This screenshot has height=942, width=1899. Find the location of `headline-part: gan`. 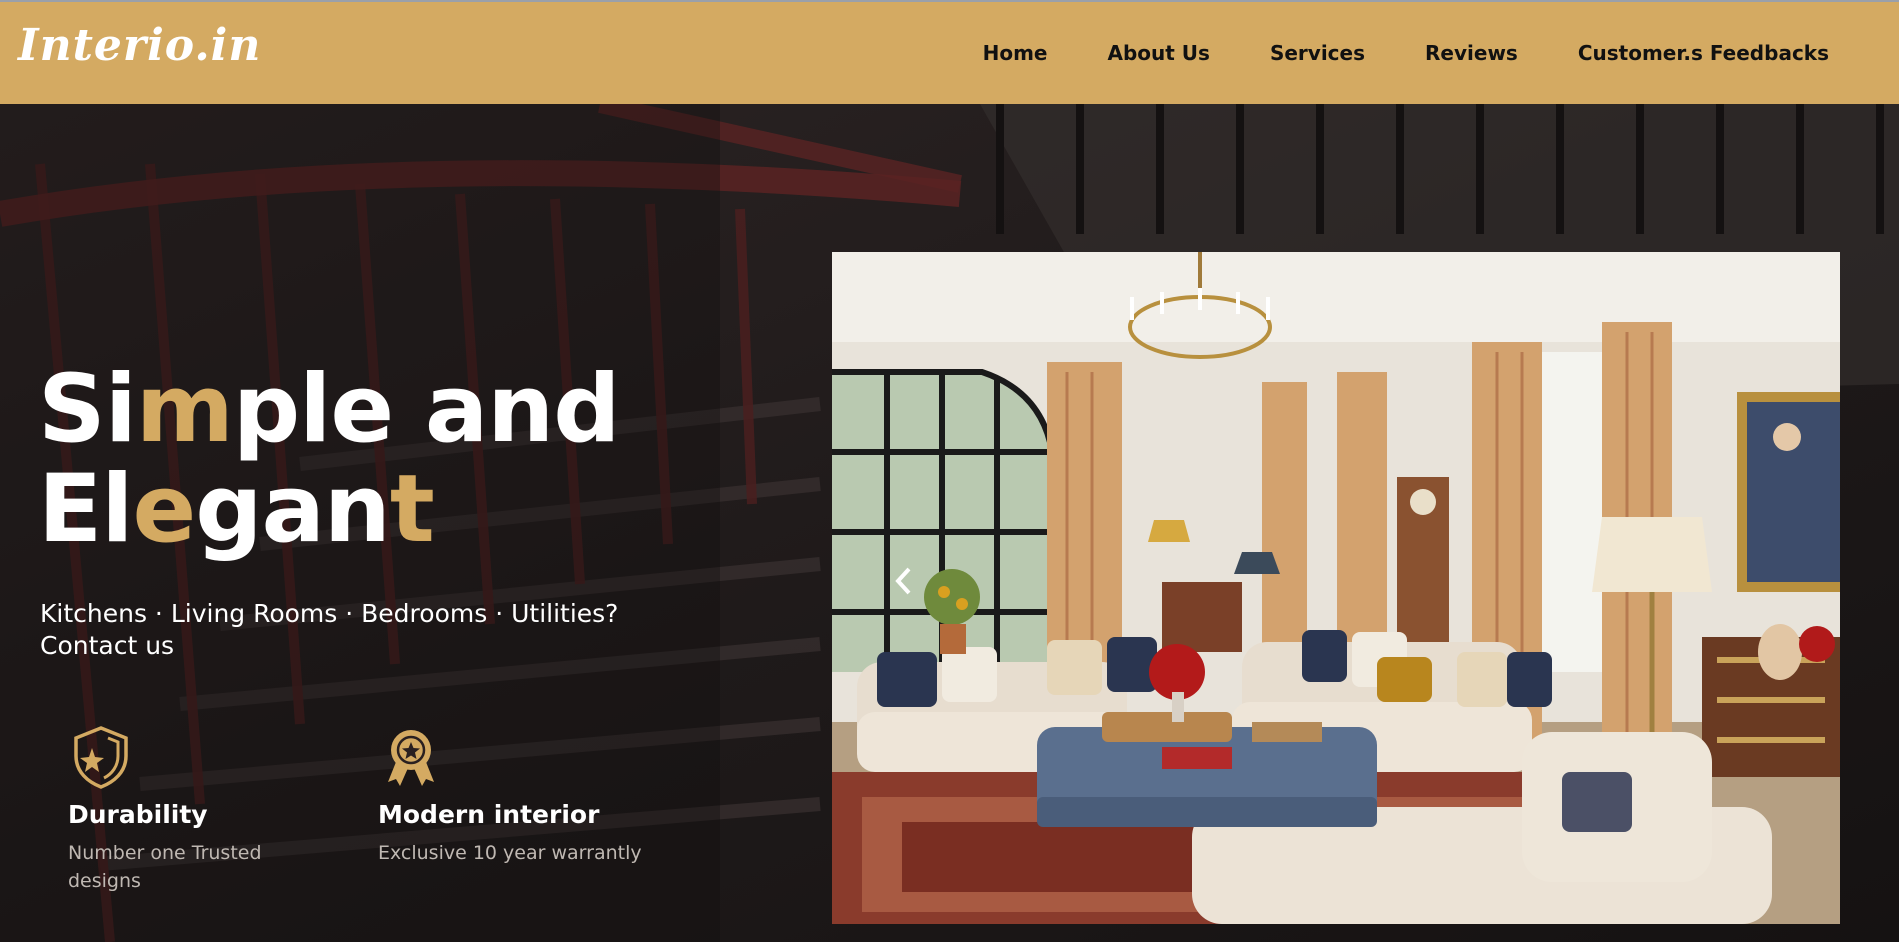

headline-part: gan is located at coordinates (293, 509).